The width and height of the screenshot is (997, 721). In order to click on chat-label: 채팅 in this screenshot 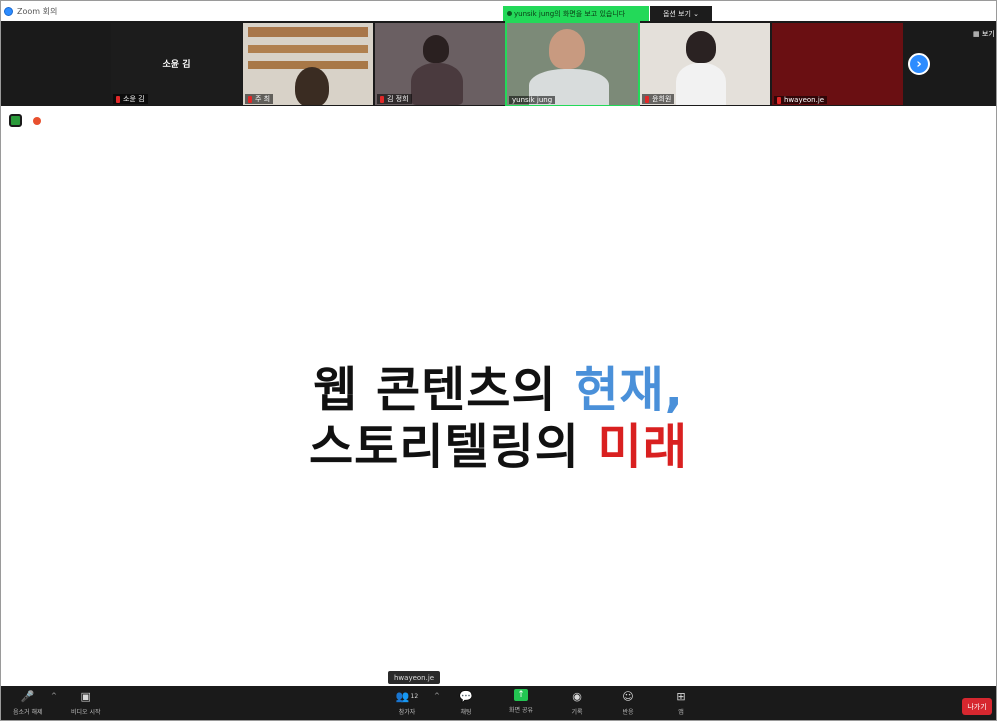, I will do `click(466, 712)`.